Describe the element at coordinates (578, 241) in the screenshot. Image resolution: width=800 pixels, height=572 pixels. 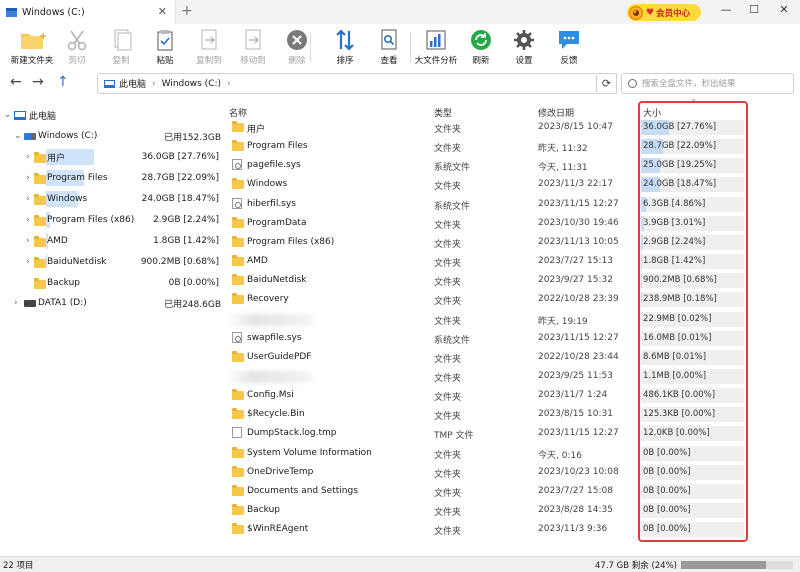
I see `file-date: 2023/11/13 10:05` at that location.